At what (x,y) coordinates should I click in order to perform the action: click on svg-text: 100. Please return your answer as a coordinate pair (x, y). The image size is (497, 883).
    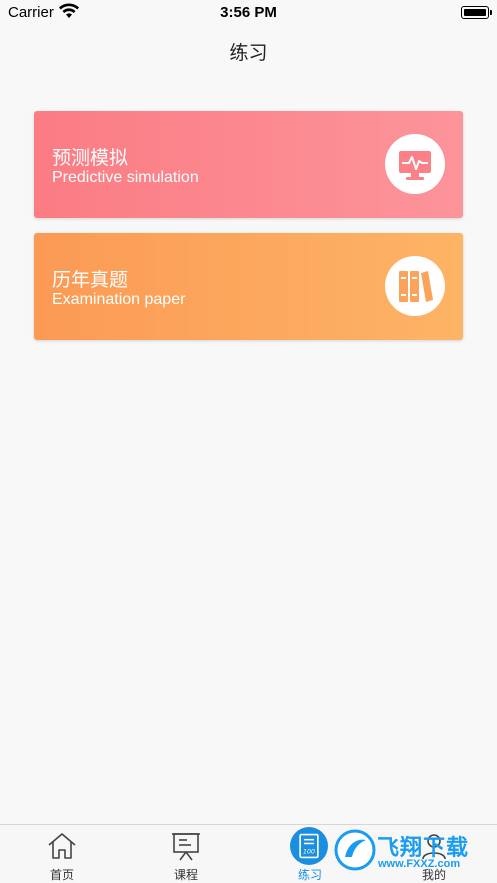
    Looking at the image, I should click on (309, 852).